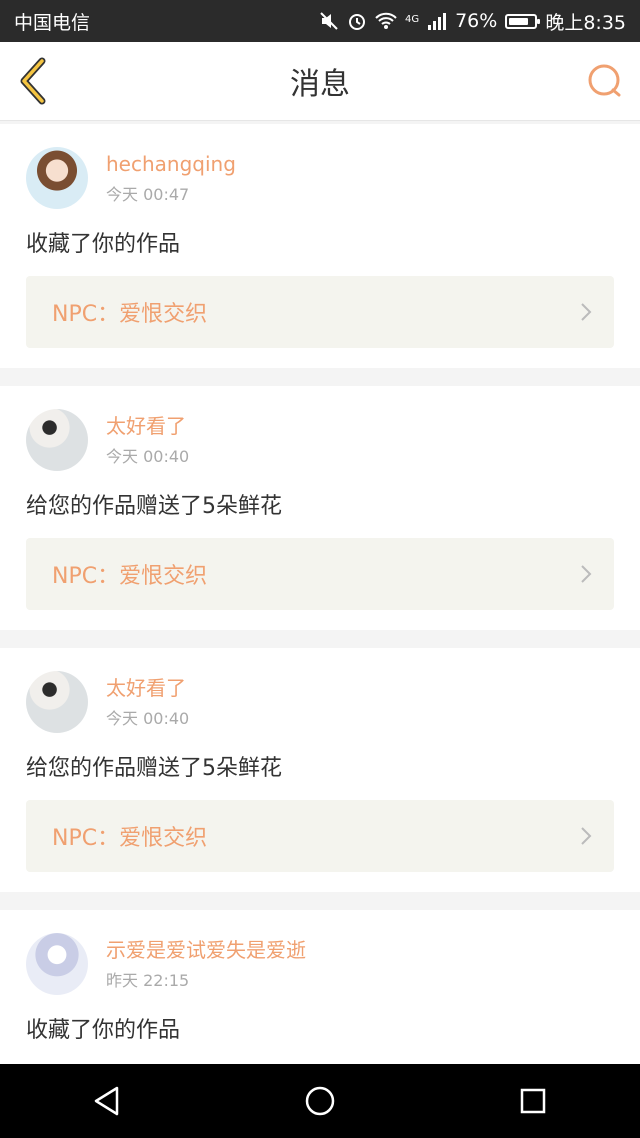  I want to click on timestamp: 今天 00:47, so click(148, 194).